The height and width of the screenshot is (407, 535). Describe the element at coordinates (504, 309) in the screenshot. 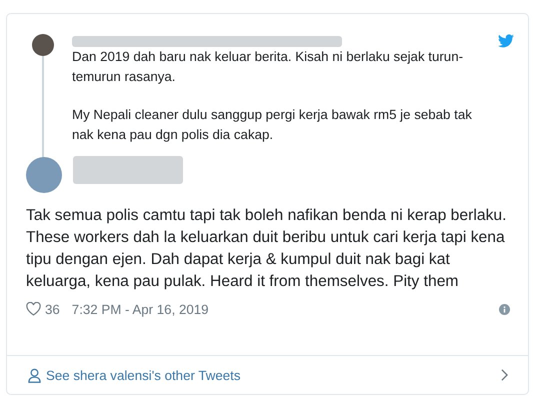

I see `info-icon` at that location.